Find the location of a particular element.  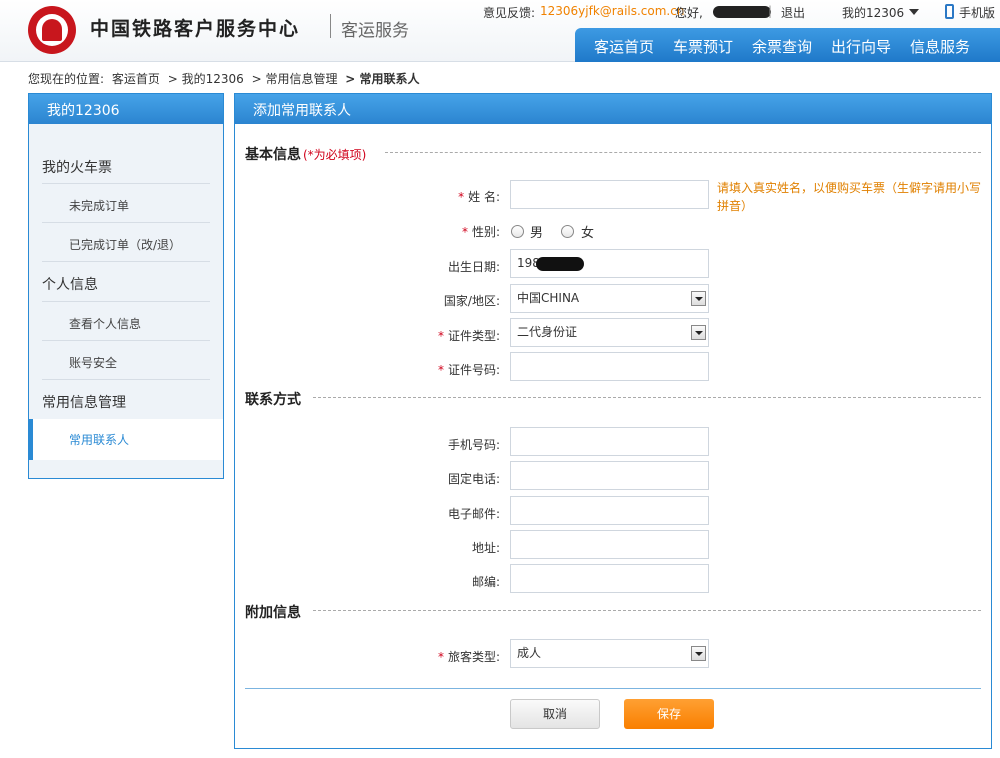

site-name: 中国铁路客户服务中心 is located at coordinates (195, 29).